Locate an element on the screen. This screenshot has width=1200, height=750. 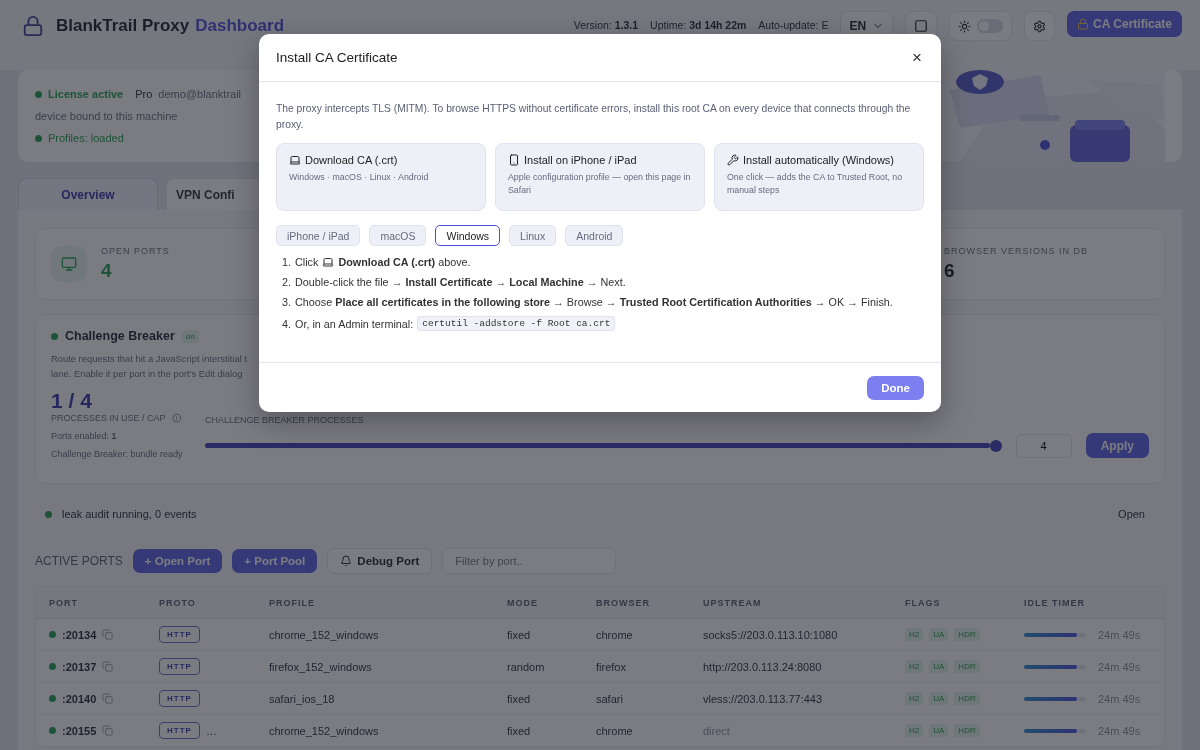
apply-button: Apply is located at coordinates (1117, 445).